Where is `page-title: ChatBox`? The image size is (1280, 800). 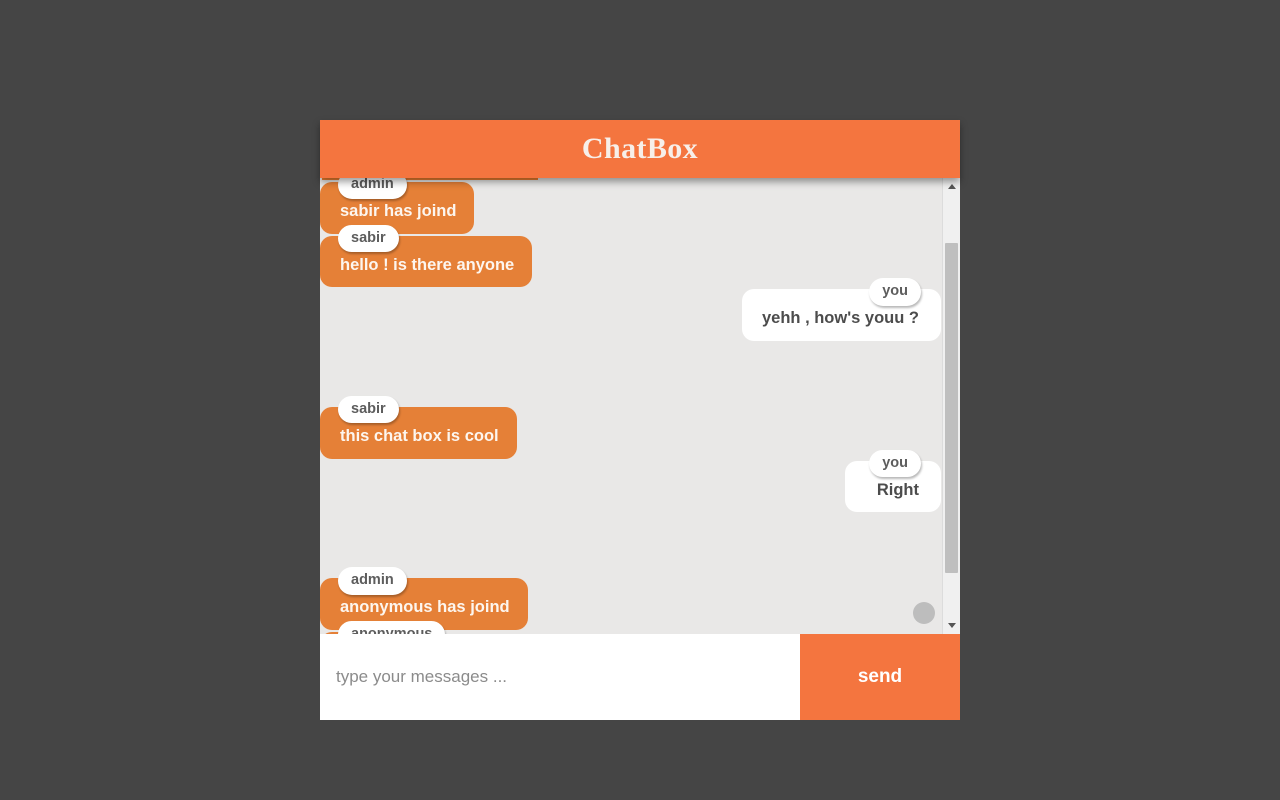
page-title: ChatBox is located at coordinates (640, 148).